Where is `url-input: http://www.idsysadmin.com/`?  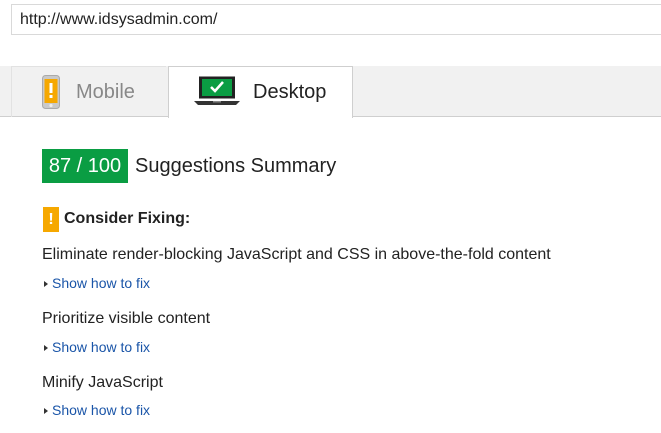 url-input: http://www.idsysadmin.com/ is located at coordinates (336, 19).